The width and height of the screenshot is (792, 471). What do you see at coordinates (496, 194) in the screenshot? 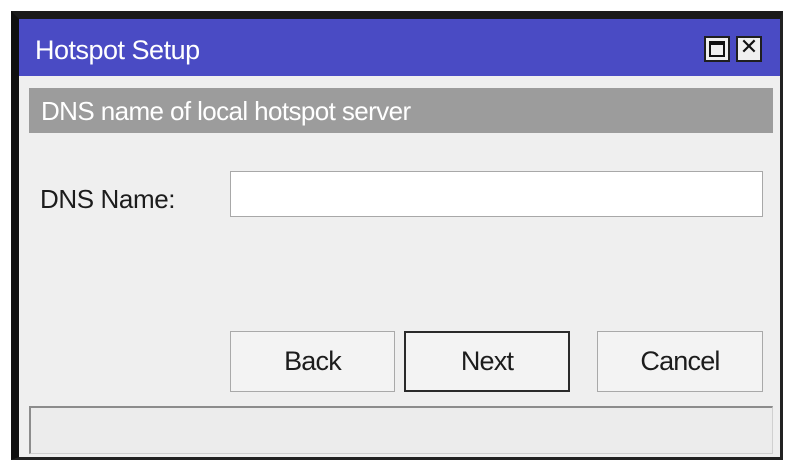
I see `dns-name-input` at bounding box center [496, 194].